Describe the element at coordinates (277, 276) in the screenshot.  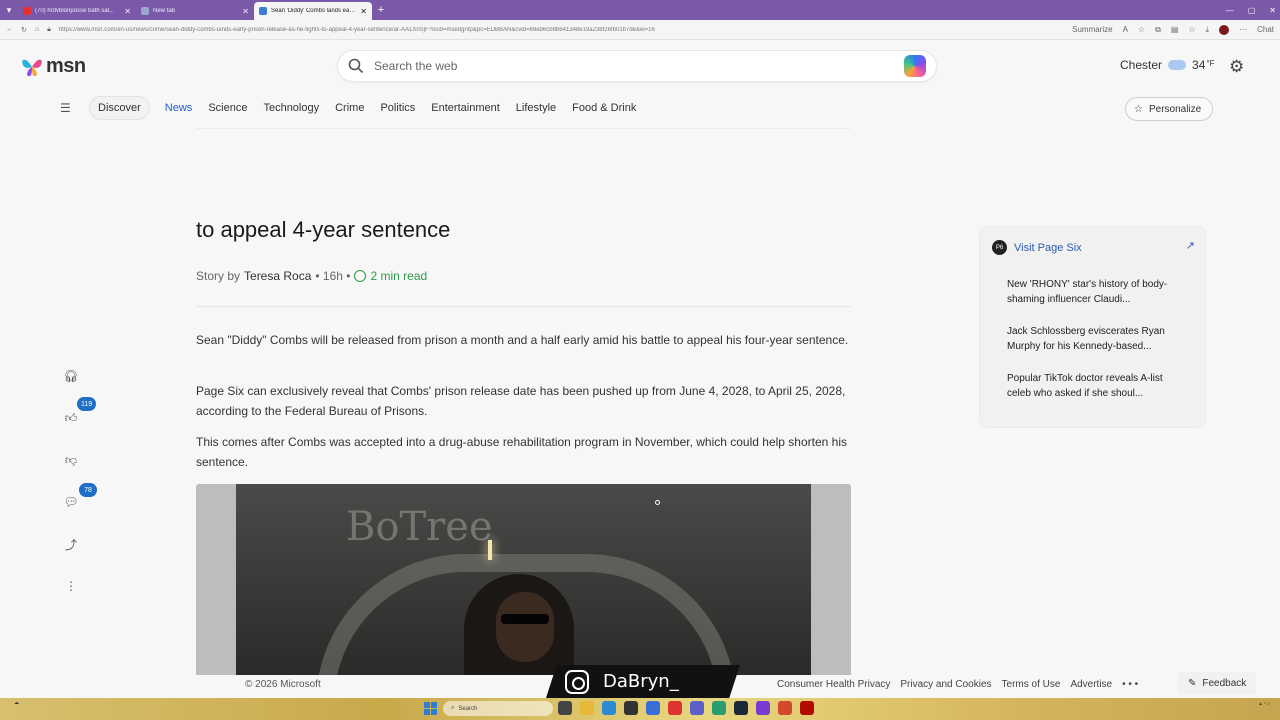
I see `author-link: Teresa Roca` at that location.